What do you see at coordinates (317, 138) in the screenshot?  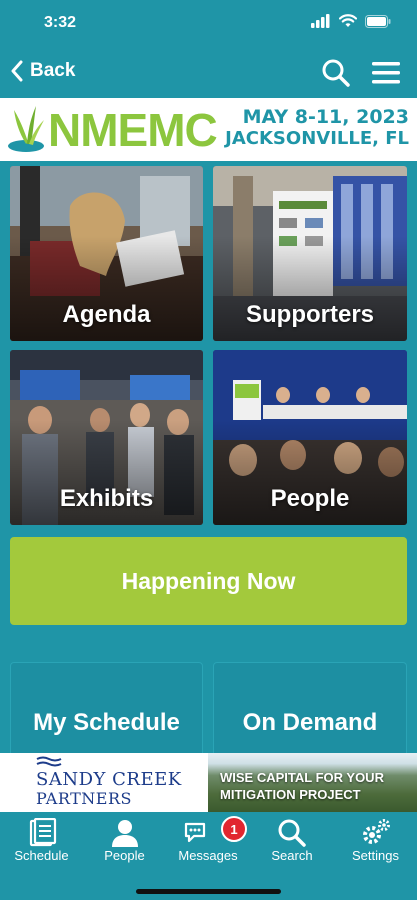 I see `event-location: JACKSONVILLE, FL` at bounding box center [317, 138].